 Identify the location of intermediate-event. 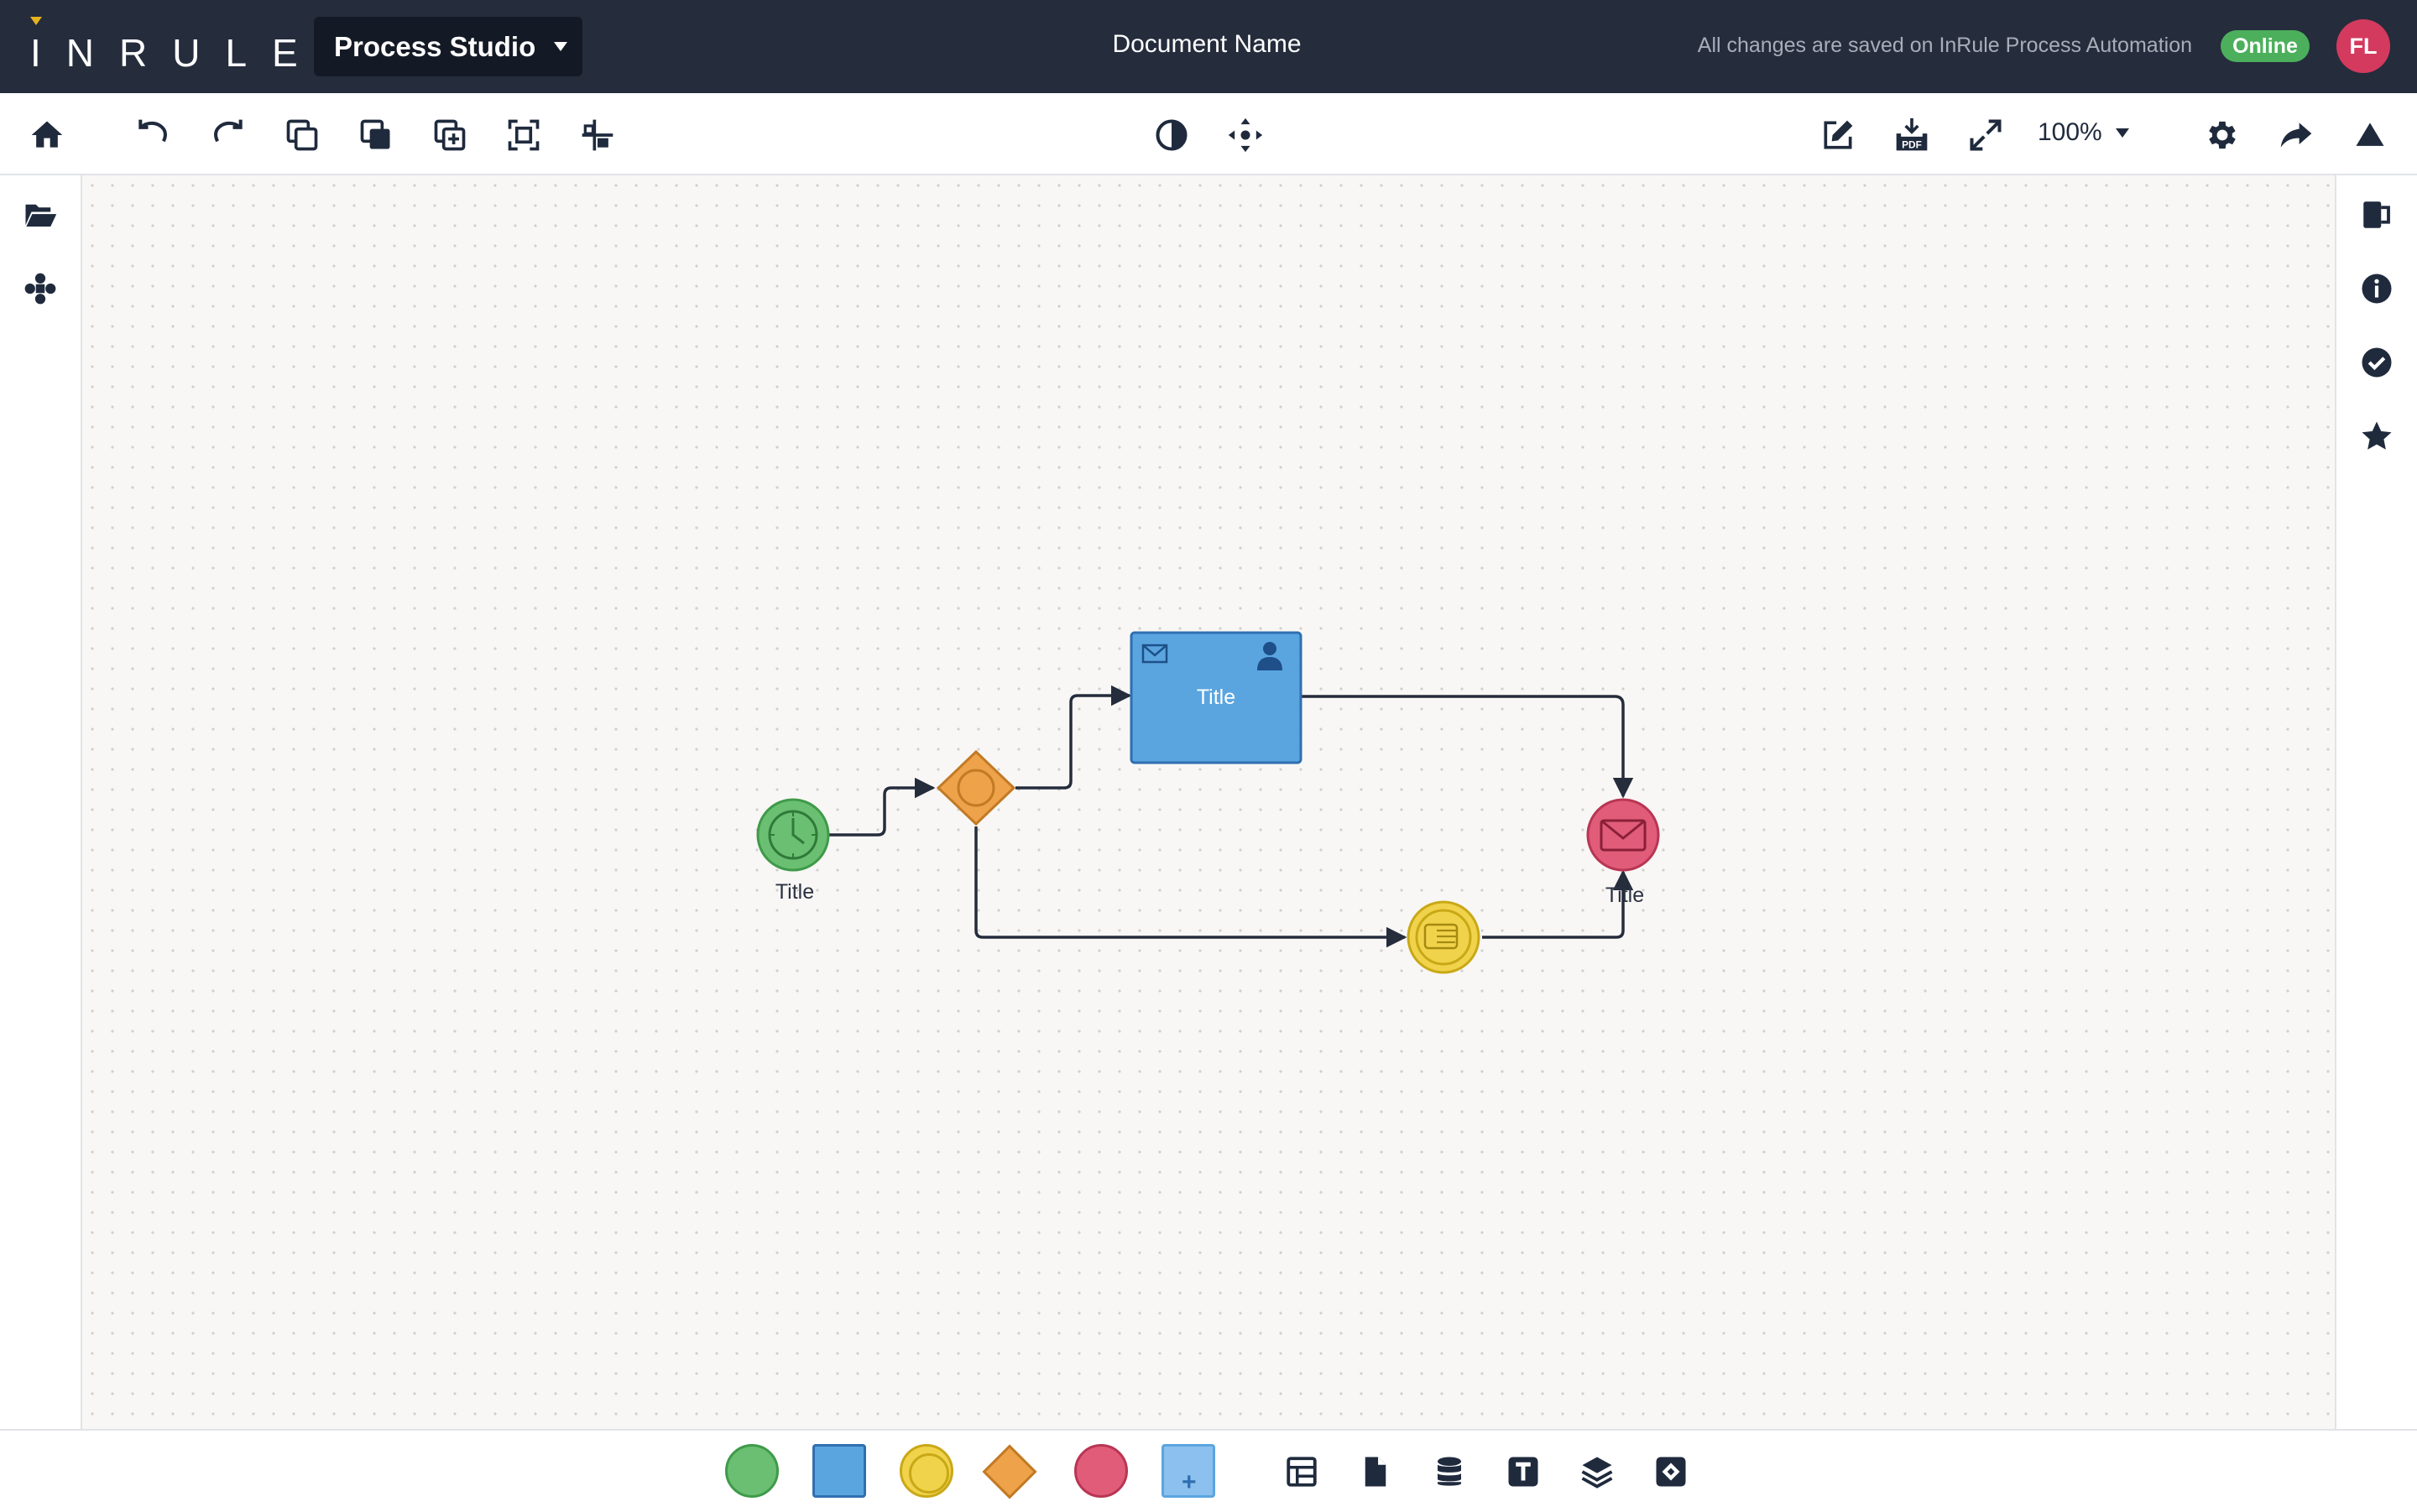
(1443, 937).